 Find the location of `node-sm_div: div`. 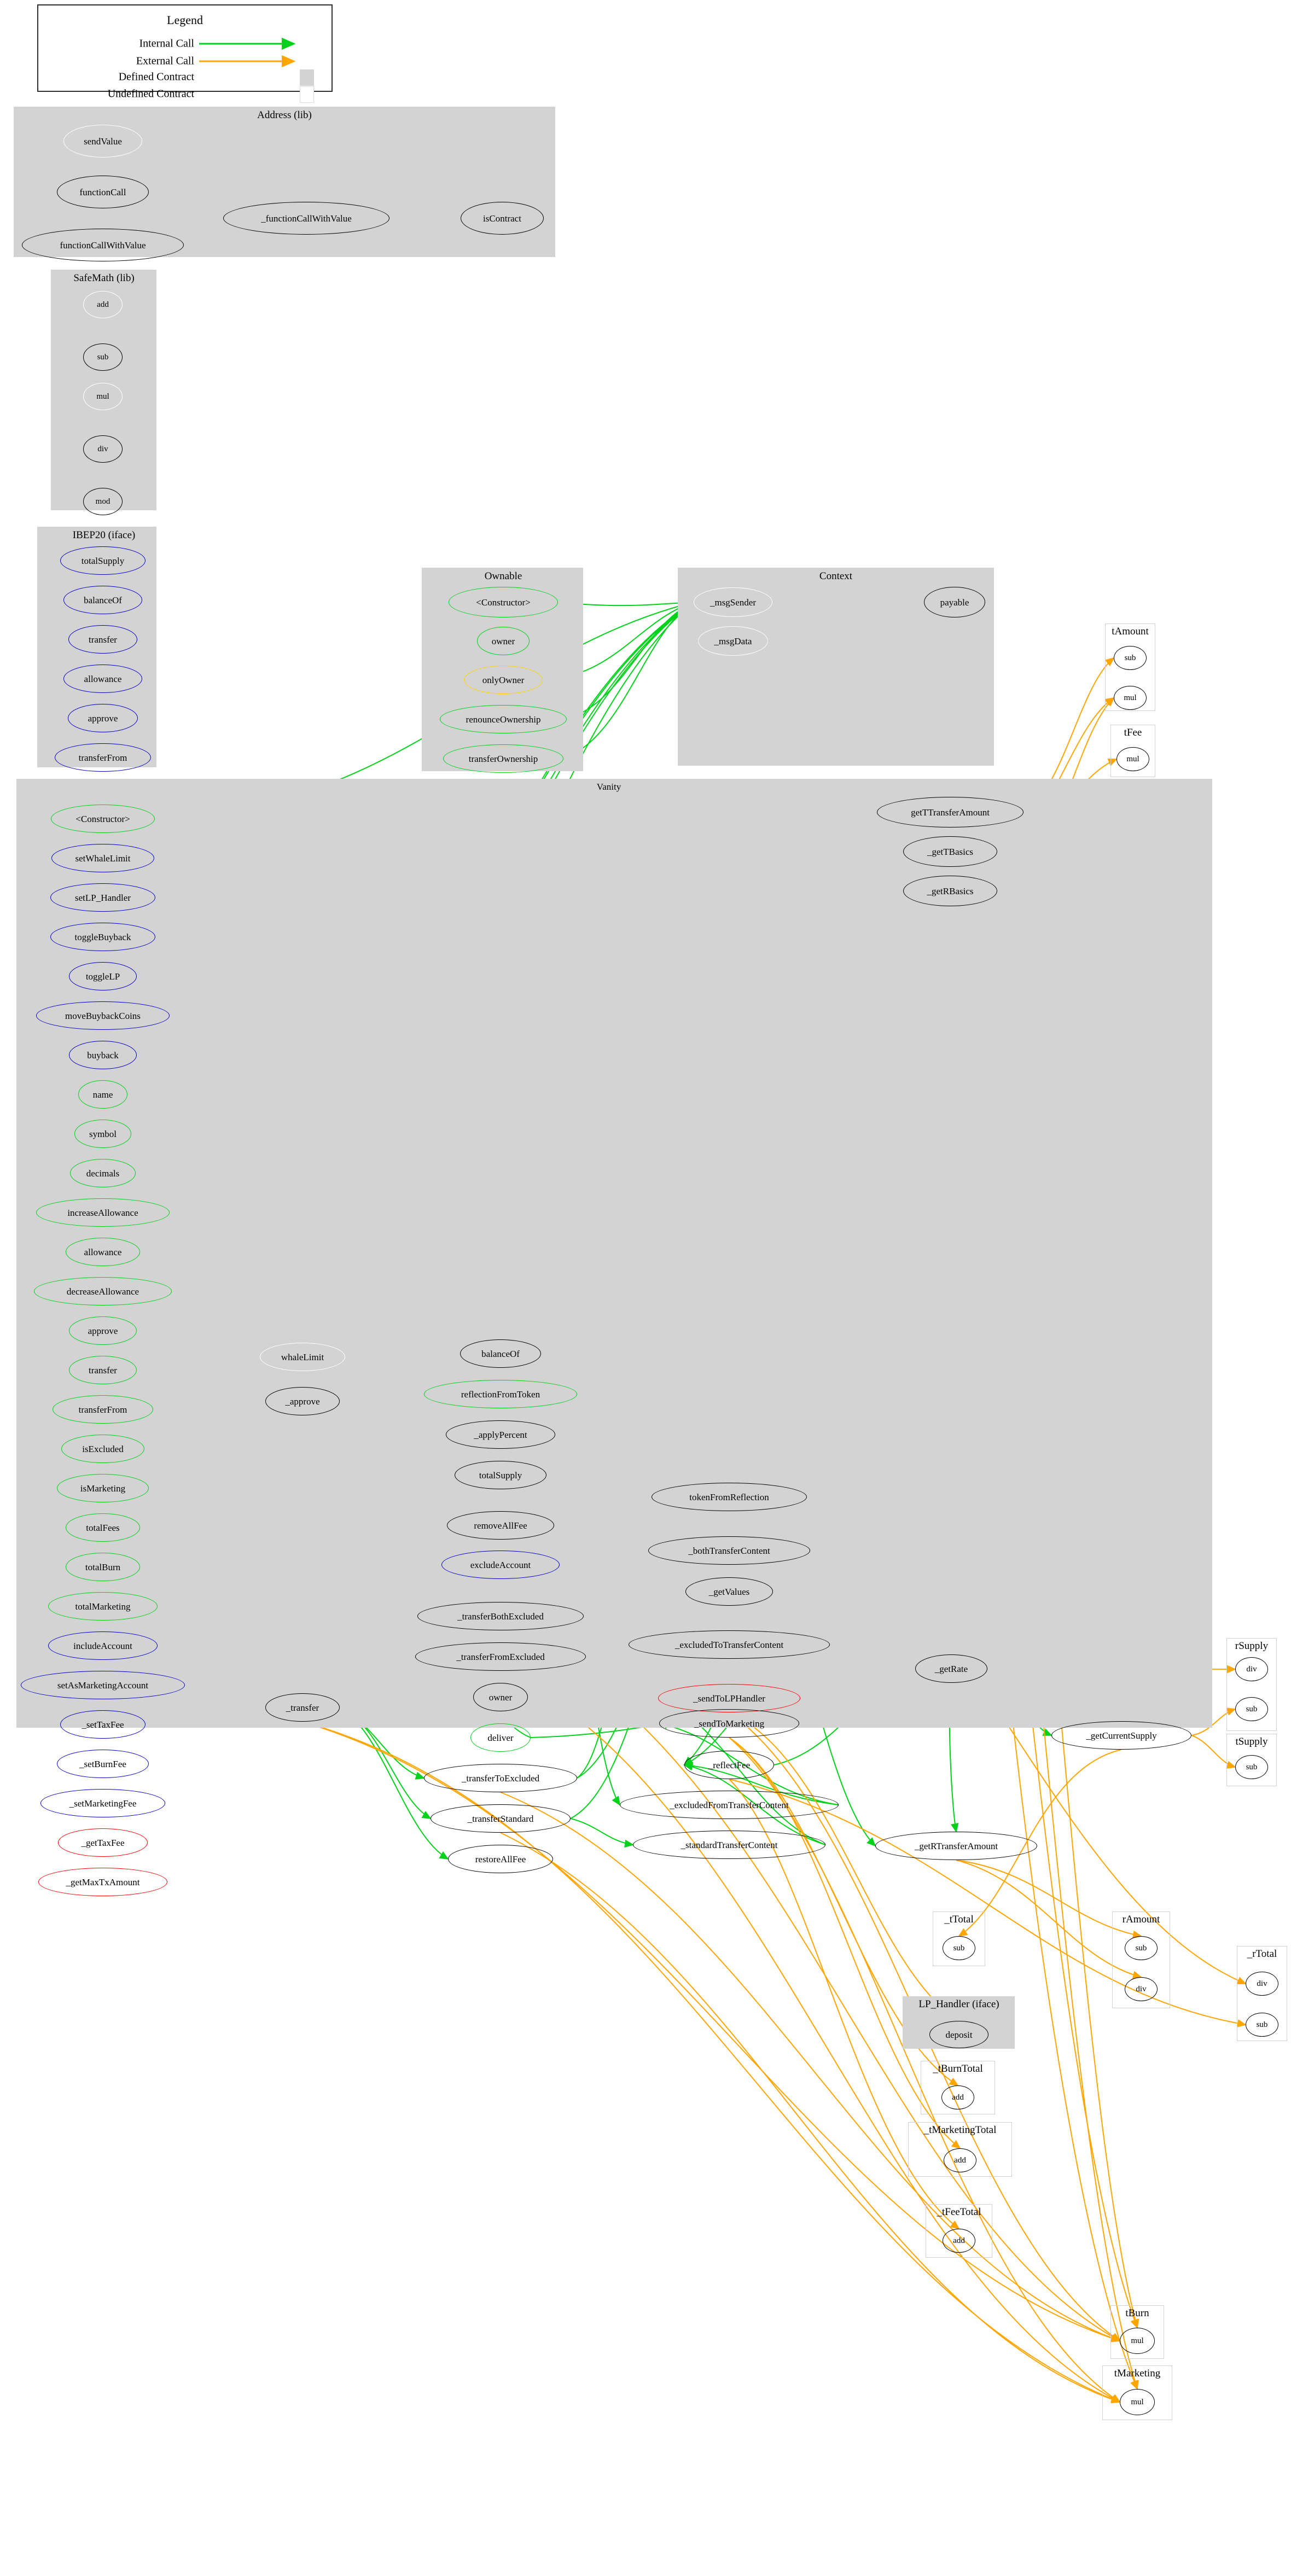

node-sm_div: div is located at coordinates (103, 449).